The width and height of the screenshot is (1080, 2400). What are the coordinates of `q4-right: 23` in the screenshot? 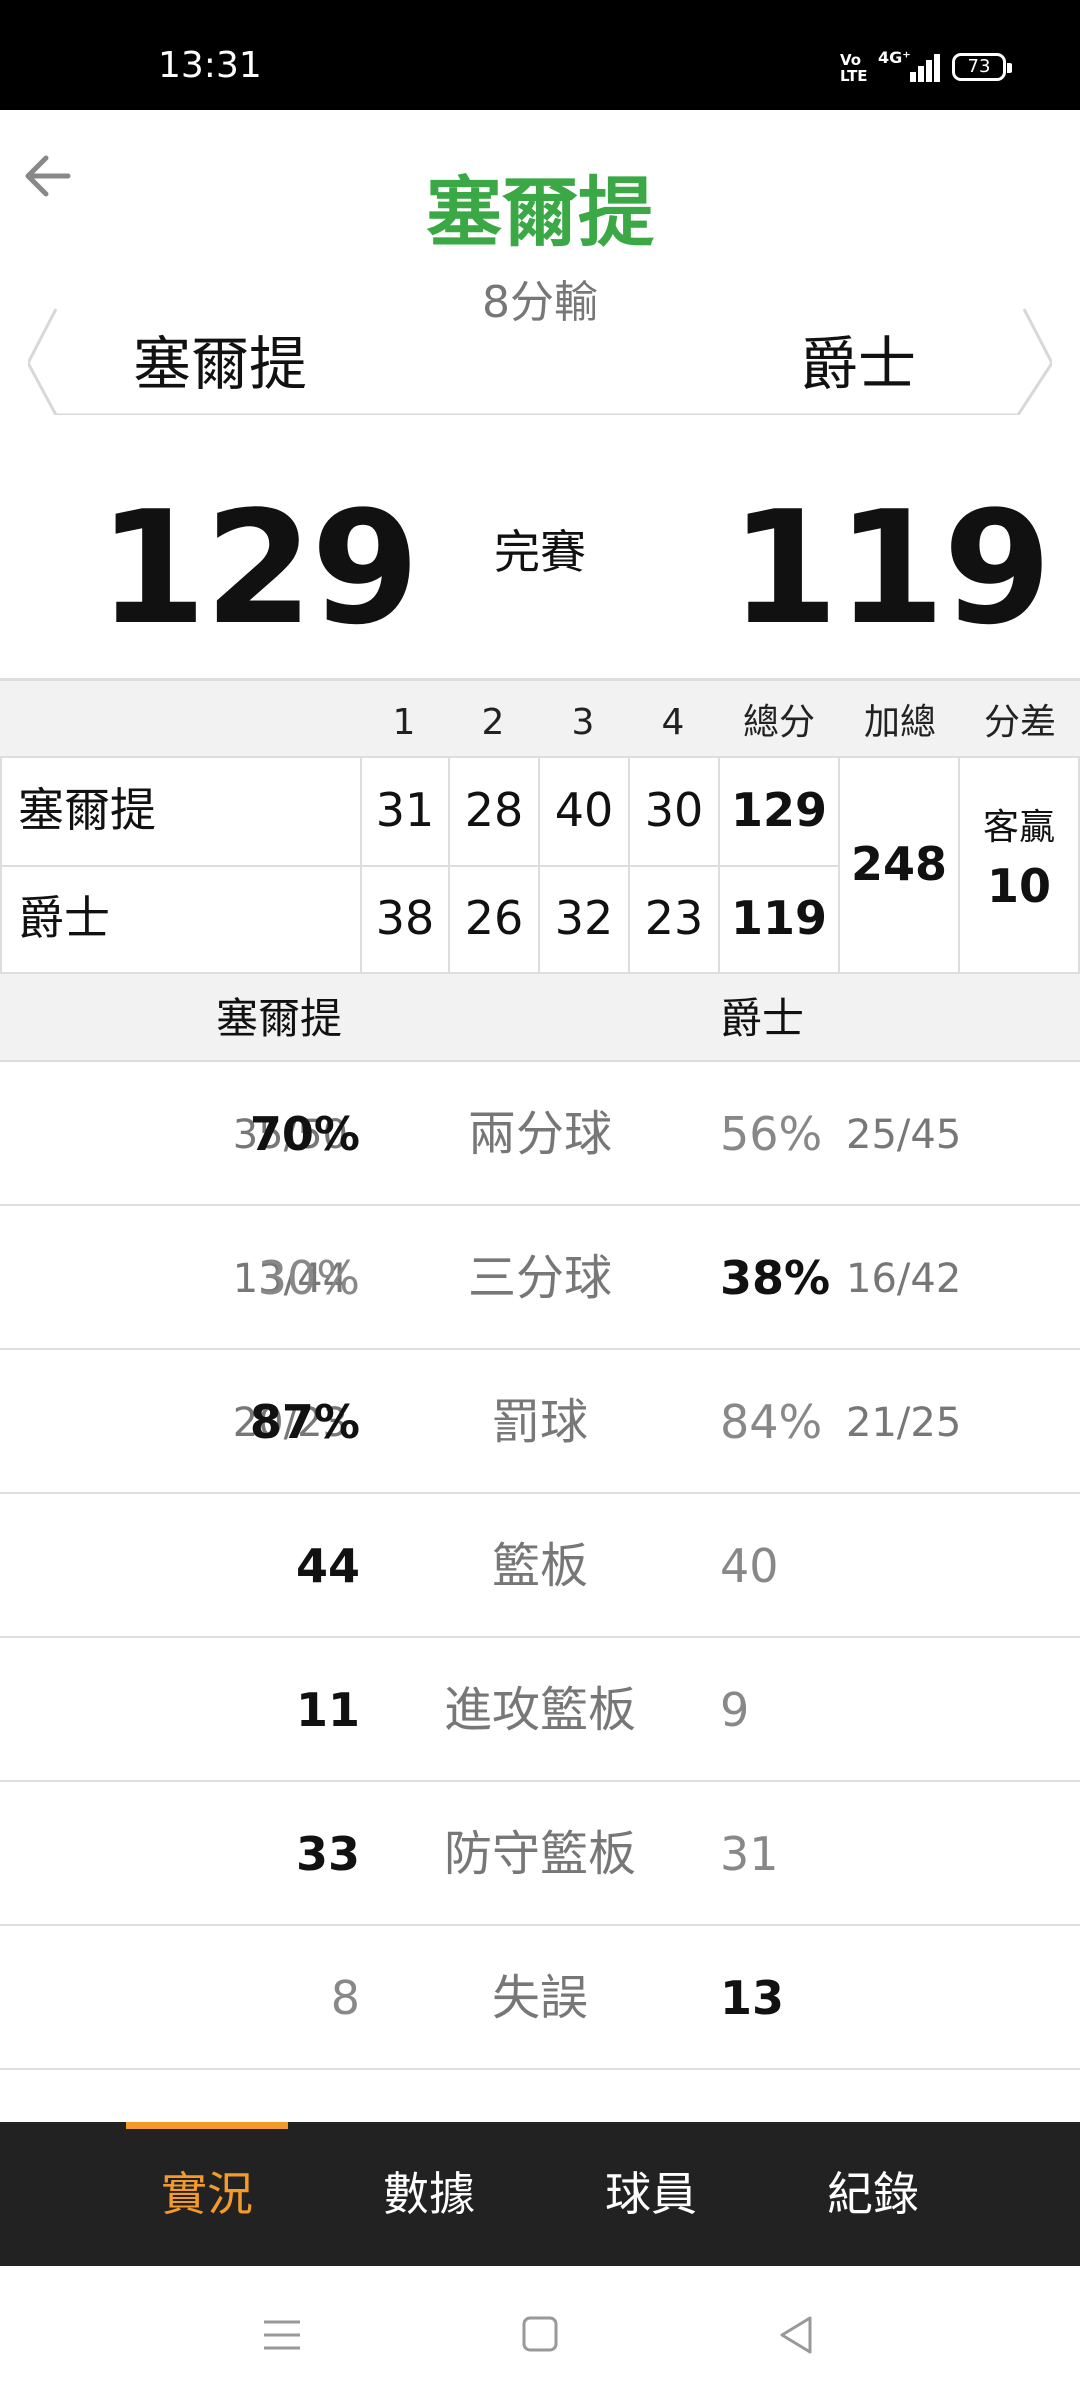 It's located at (674, 918).